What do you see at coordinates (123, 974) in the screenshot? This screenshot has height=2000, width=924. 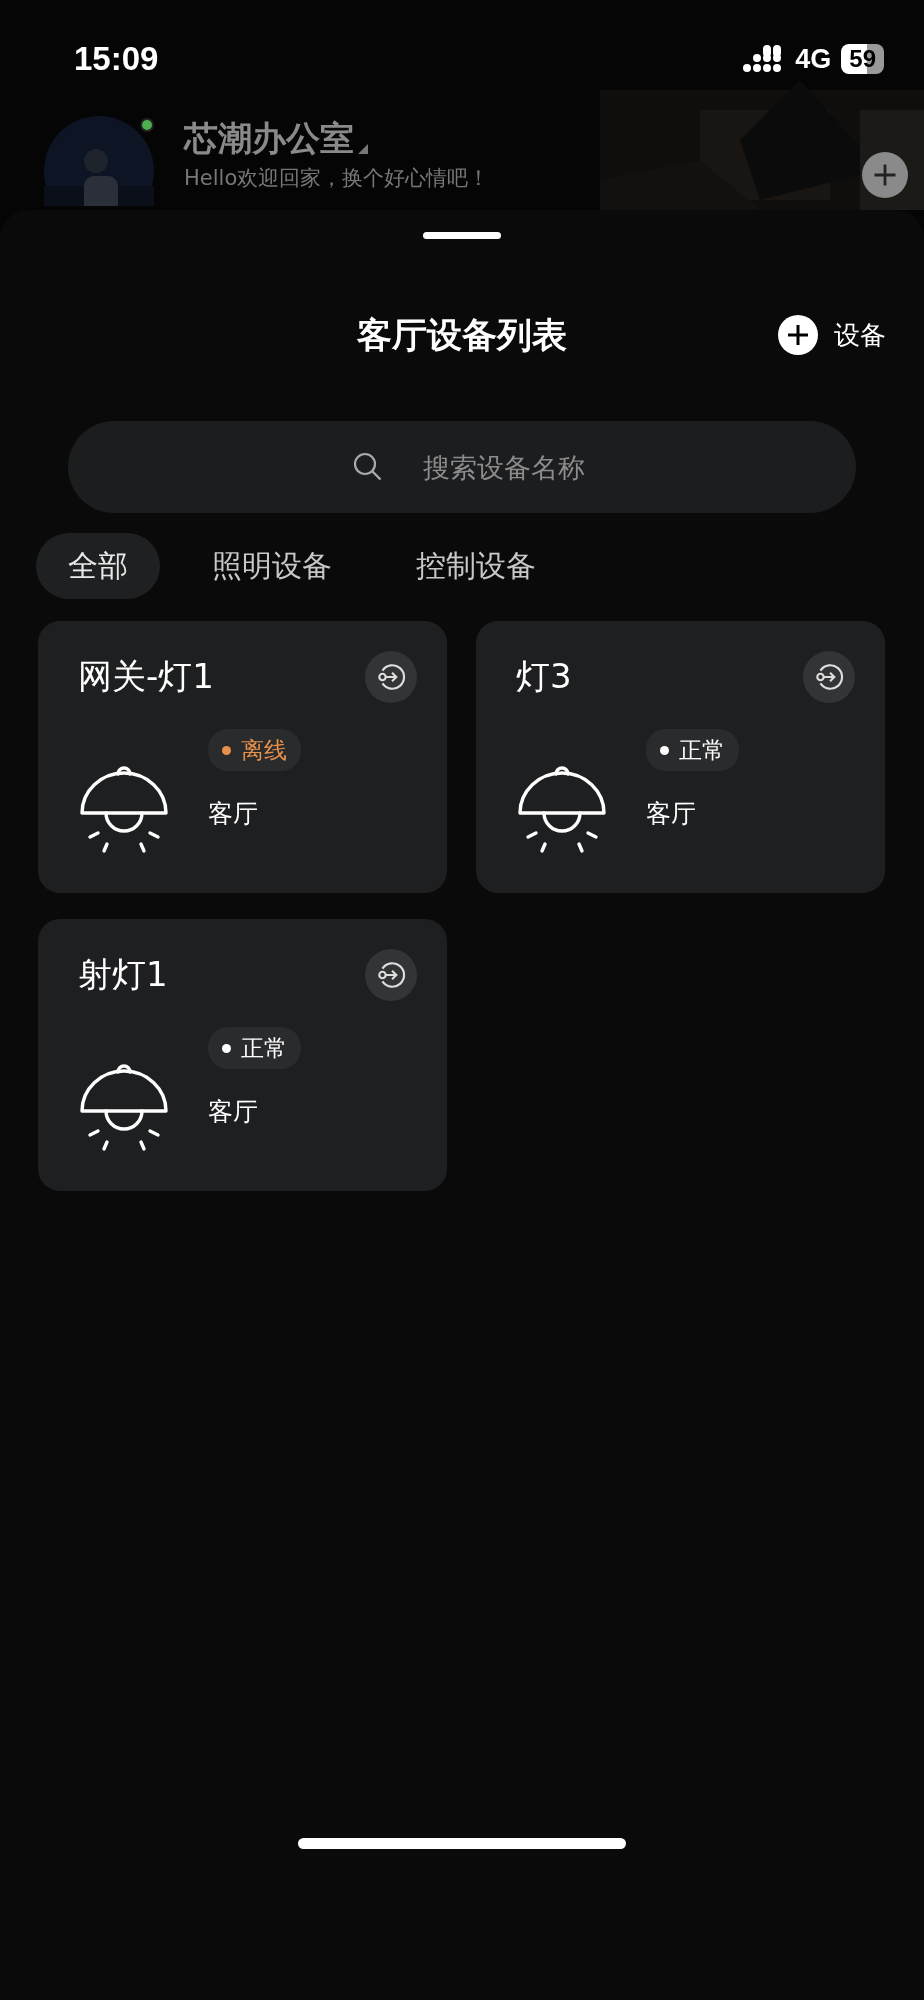 I see `device-name: 射灯1` at bounding box center [123, 974].